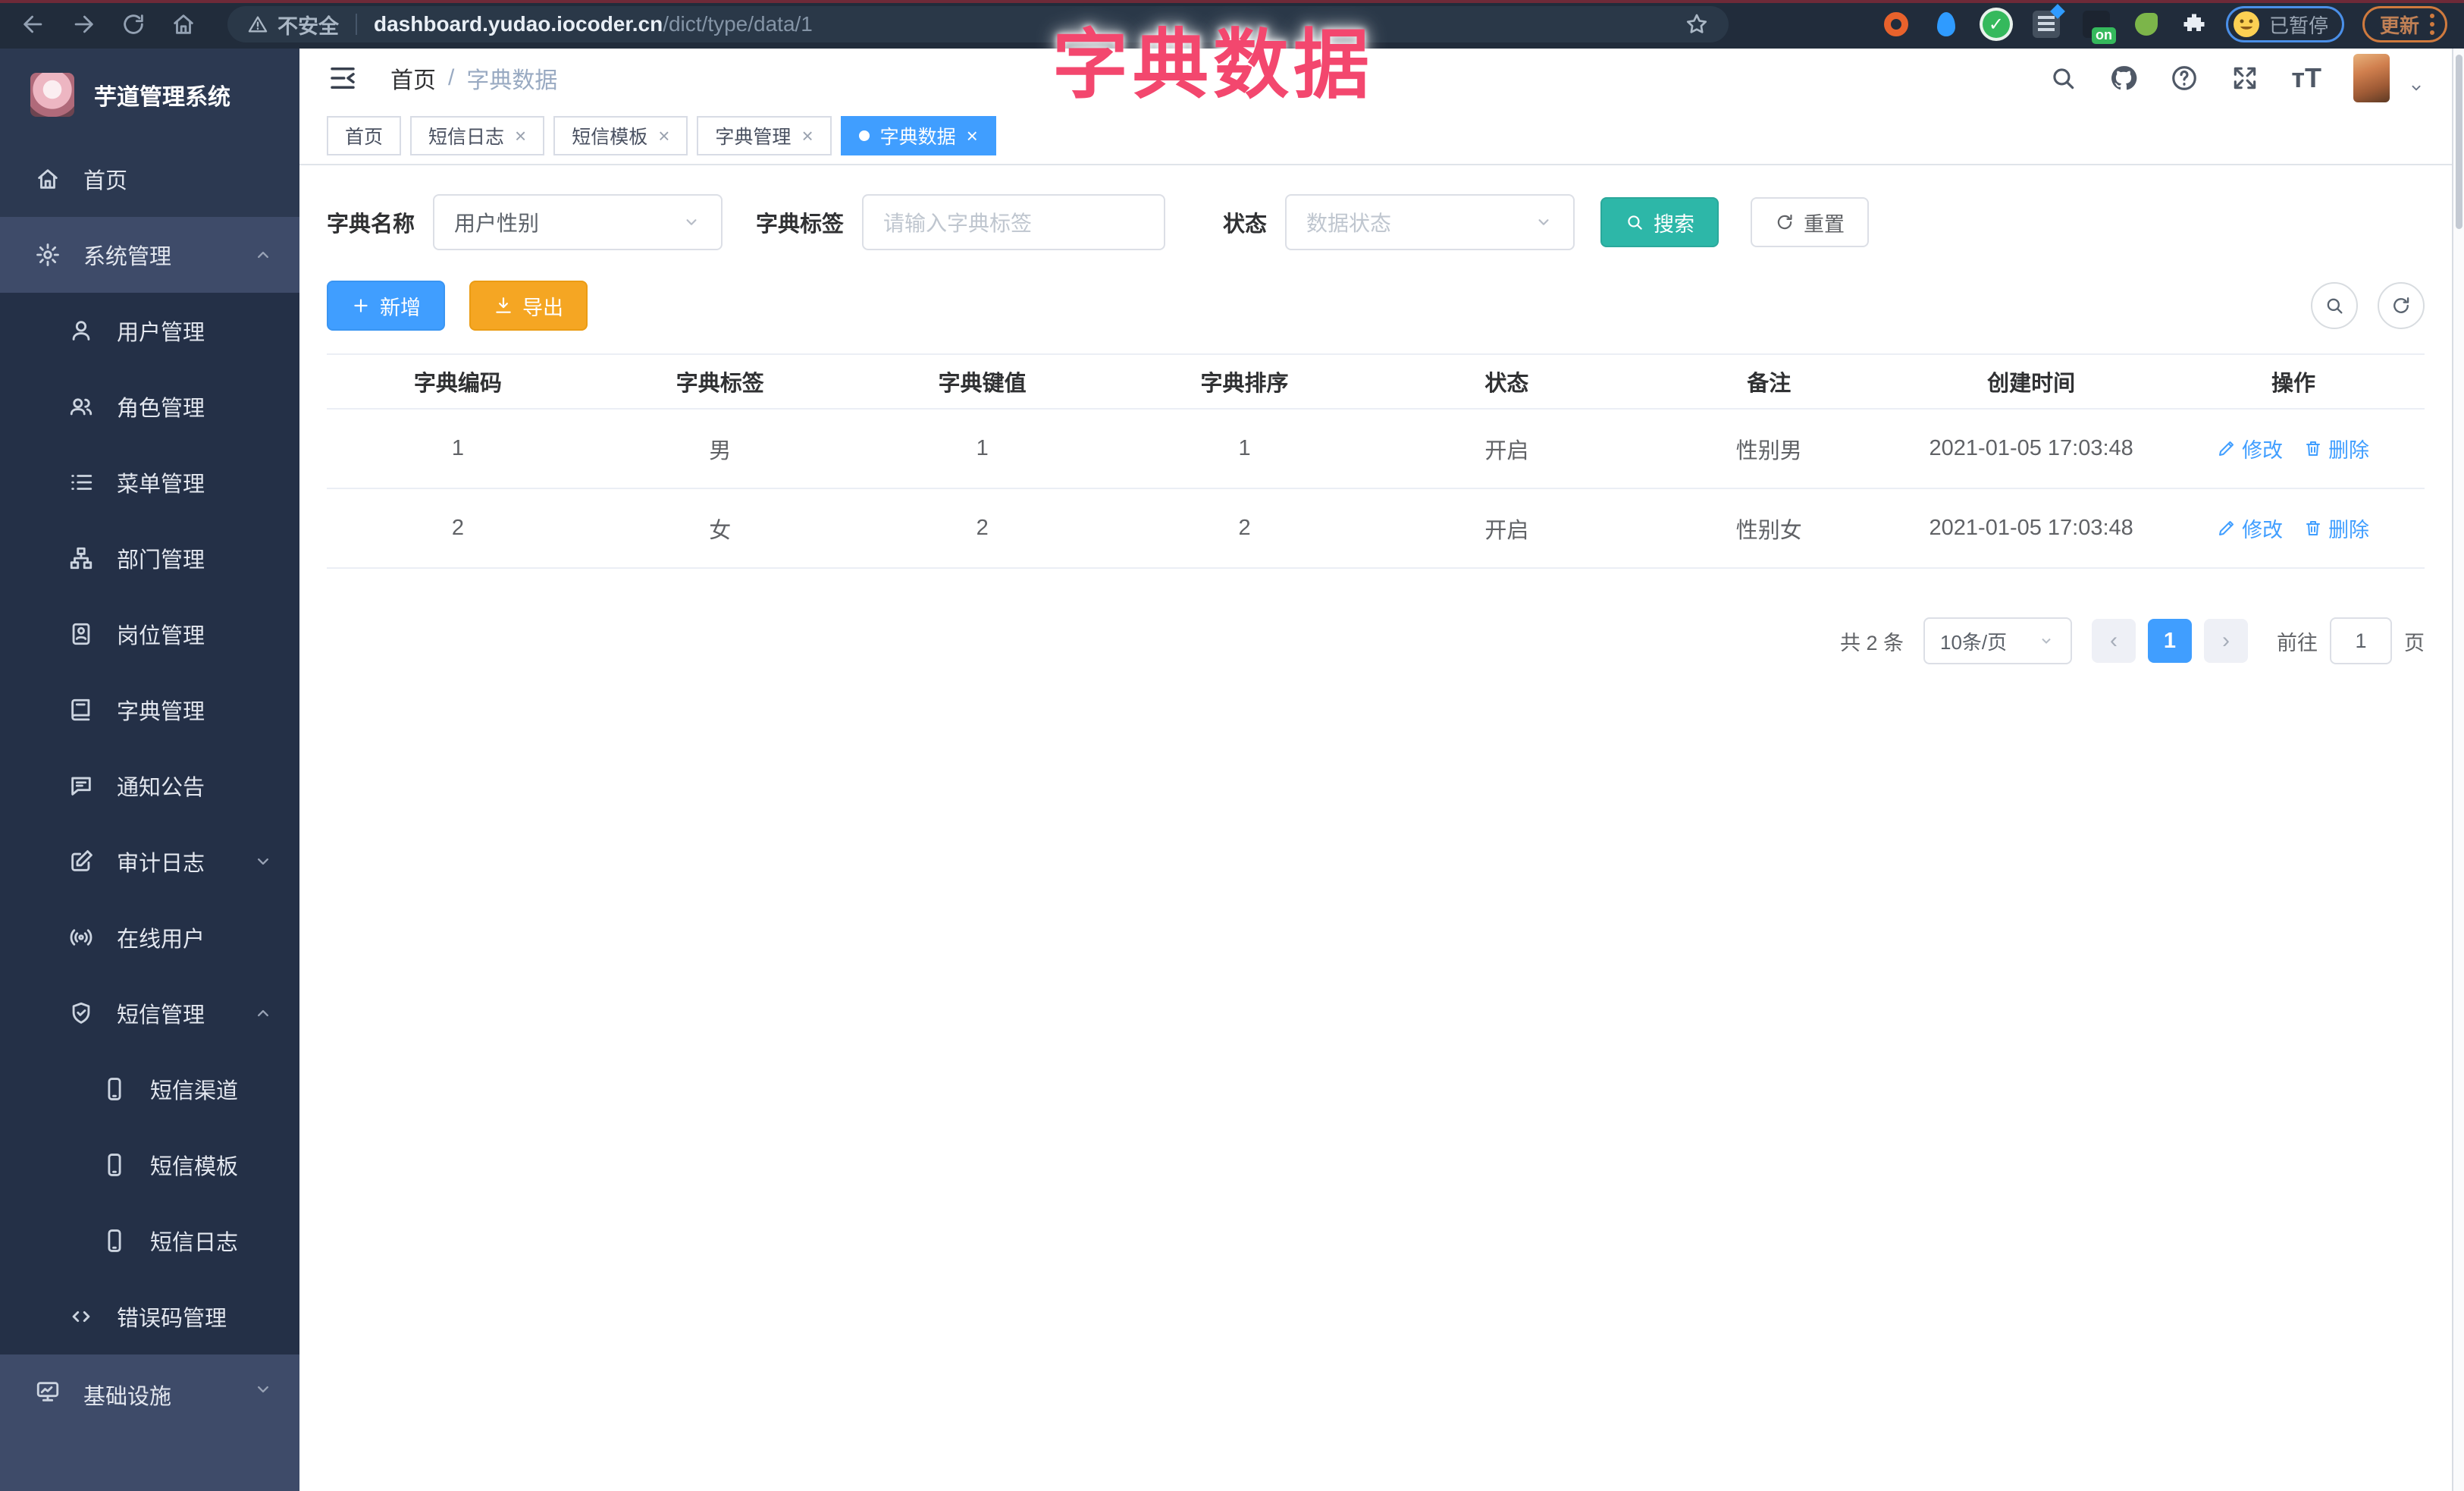 This screenshot has width=2464, height=1491. I want to click on sidebar-item-errcode: 错误码管理, so click(150, 1316).